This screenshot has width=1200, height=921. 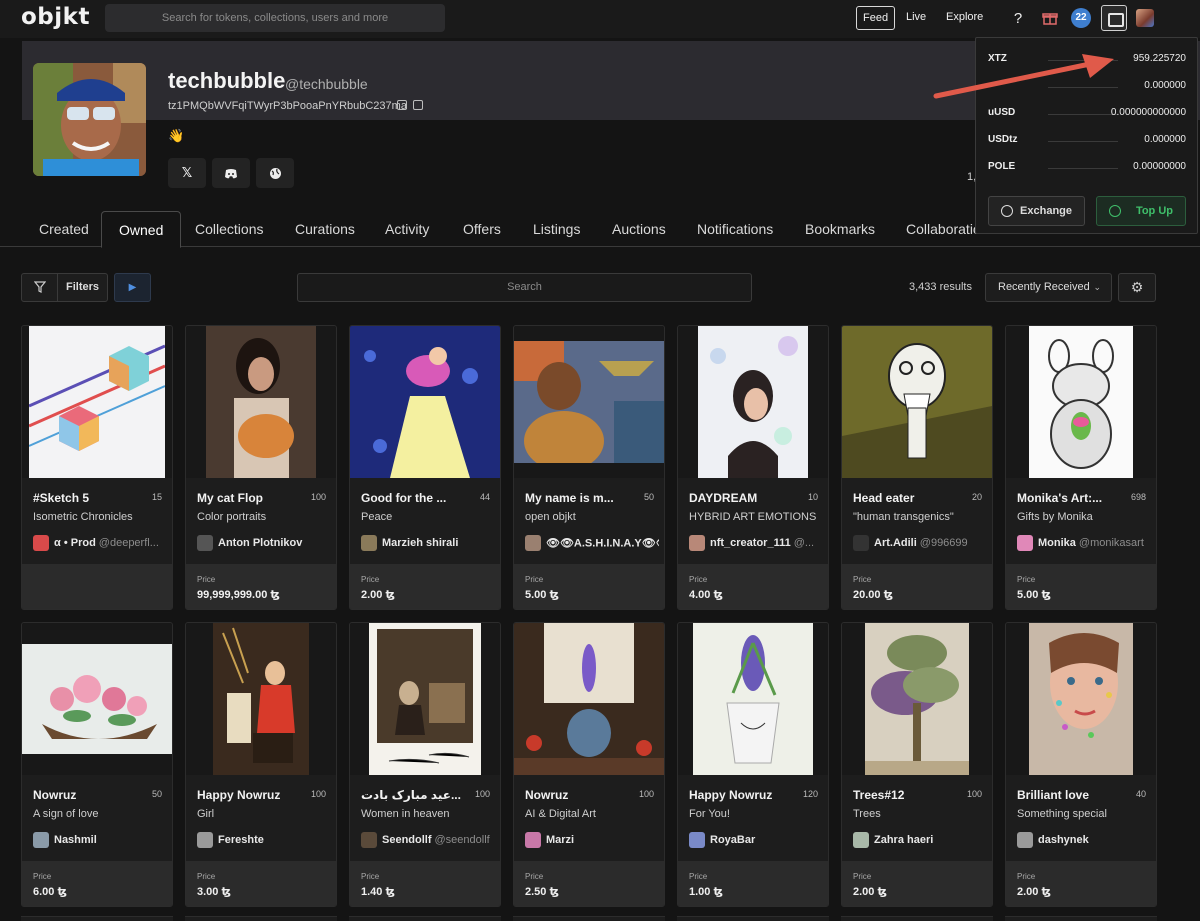 What do you see at coordinates (427, 517) in the screenshot?
I see `collection-name: Peace` at bounding box center [427, 517].